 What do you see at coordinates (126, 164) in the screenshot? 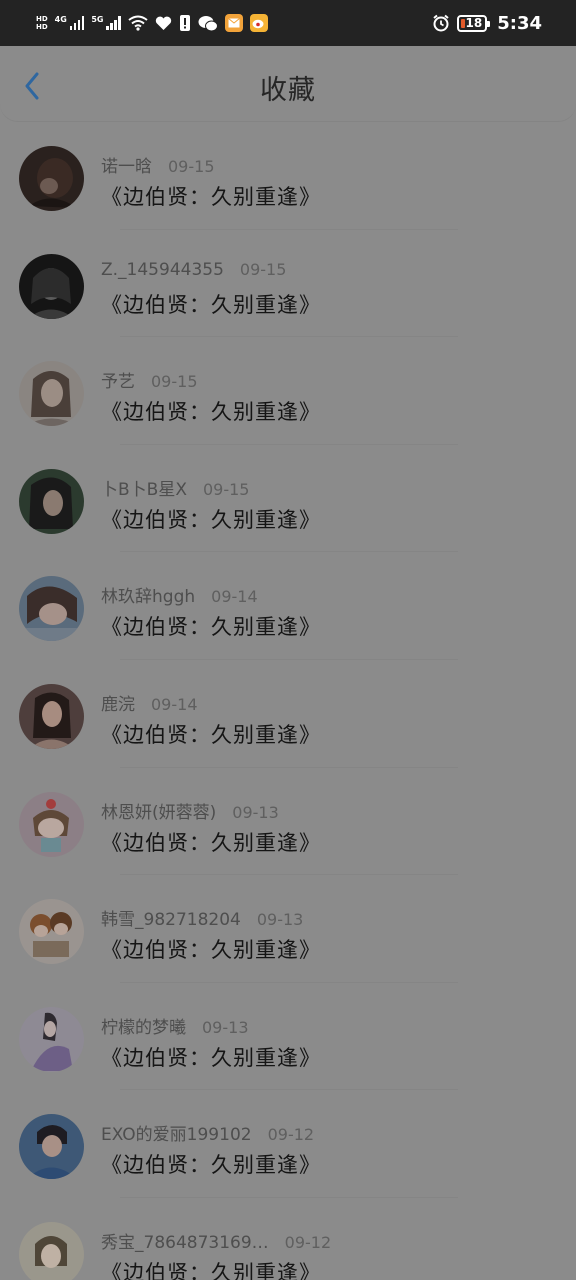
I see `username: 诺一晗` at bounding box center [126, 164].